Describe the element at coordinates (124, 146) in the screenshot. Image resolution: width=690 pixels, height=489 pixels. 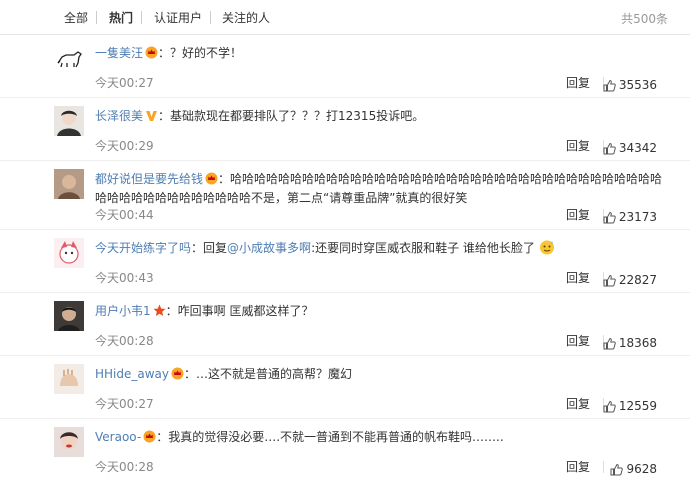
I see `comment-timestamp: 今天00:29` at that location.